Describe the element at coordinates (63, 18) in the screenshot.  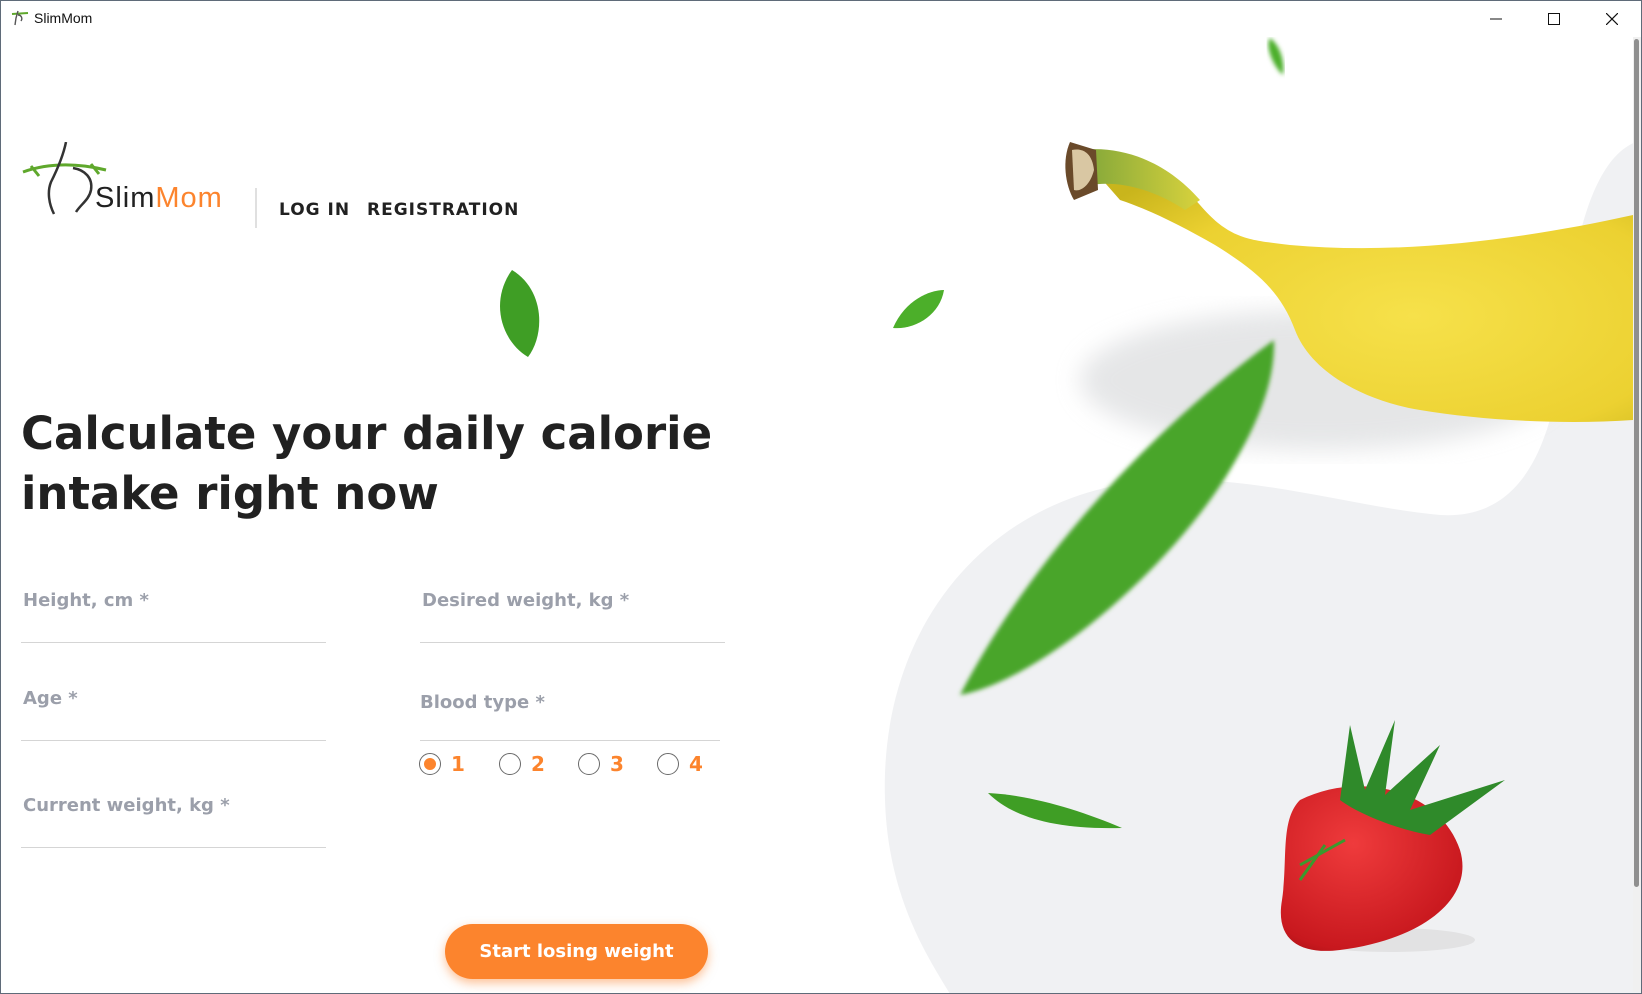
I see `window-title: SlimMom` at that location.